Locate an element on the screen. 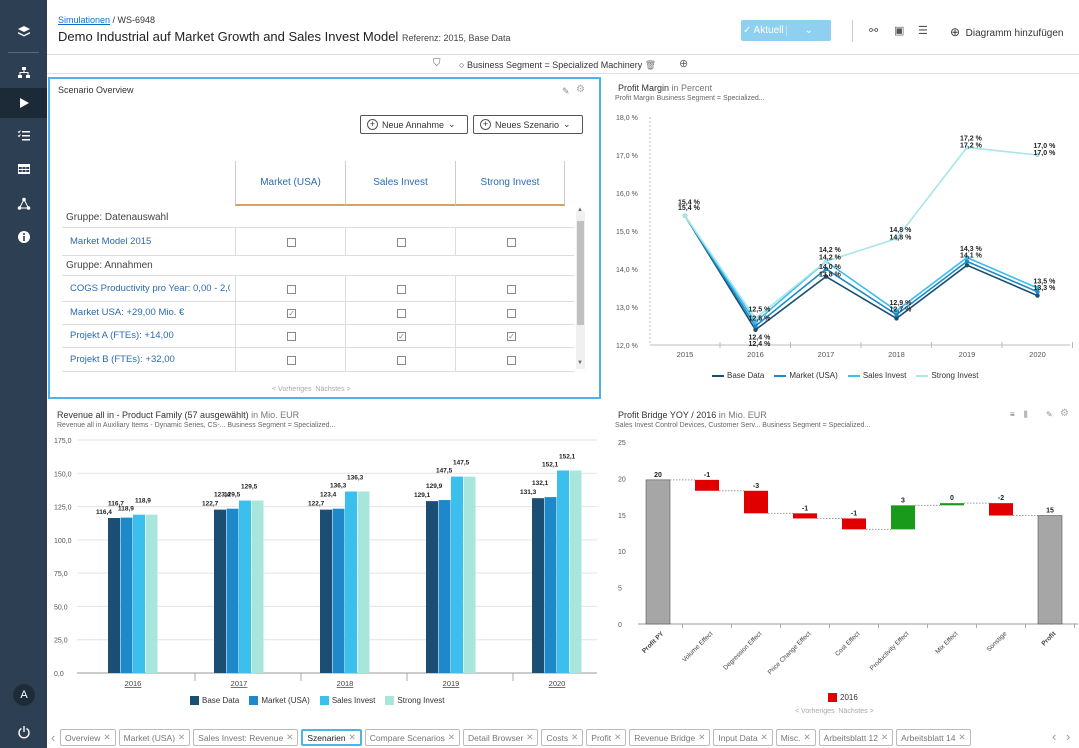 The width and height of the screenshot is (1079, 748). column-header-sales-invest: Sales Invest is located at coordinates (400, 183).